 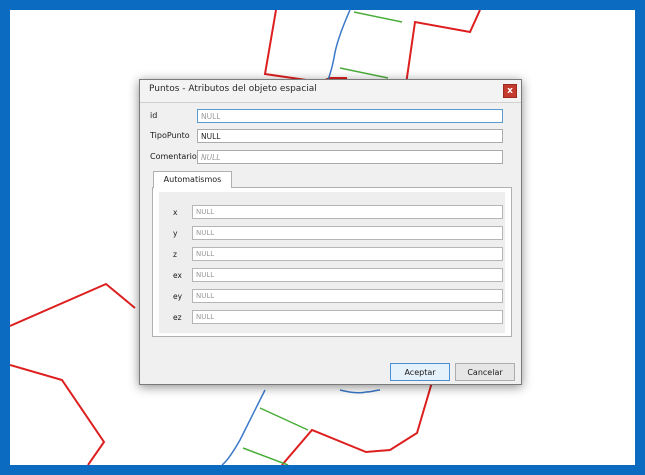 I want to click on id-input, so click(x=350, y=116).